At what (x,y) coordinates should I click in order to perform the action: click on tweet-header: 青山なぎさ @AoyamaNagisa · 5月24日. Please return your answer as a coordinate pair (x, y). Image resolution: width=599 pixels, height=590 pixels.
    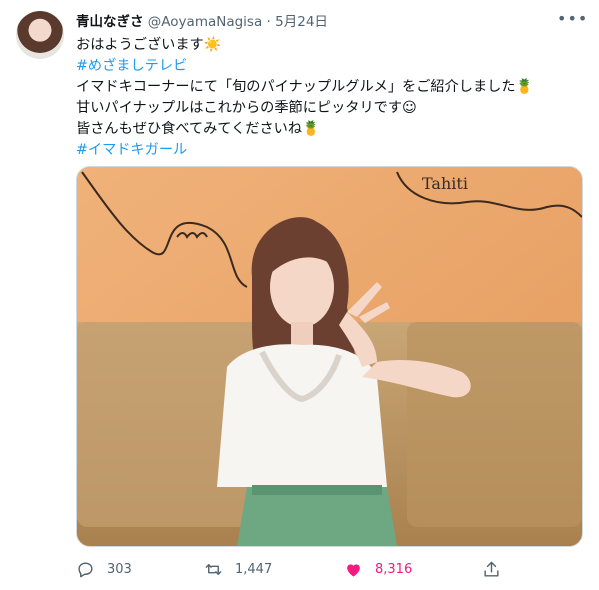
    Looking at the image, I should click on (327, 22).